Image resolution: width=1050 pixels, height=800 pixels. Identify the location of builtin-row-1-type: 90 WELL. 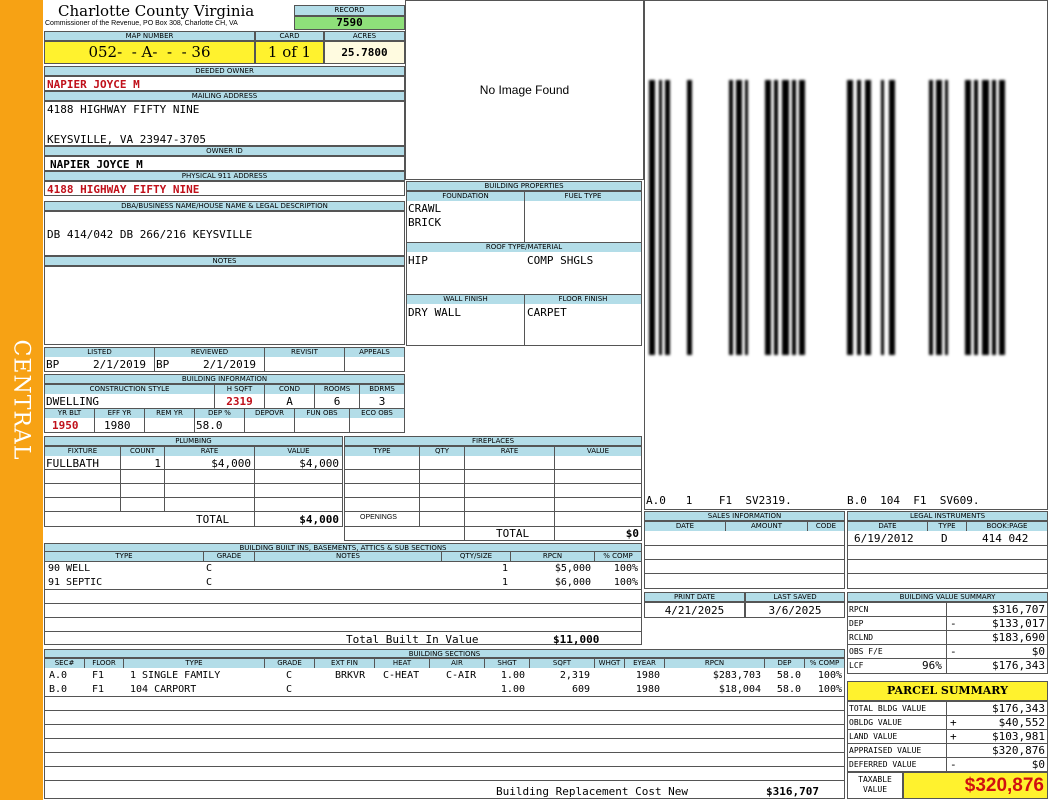
(69, 568).